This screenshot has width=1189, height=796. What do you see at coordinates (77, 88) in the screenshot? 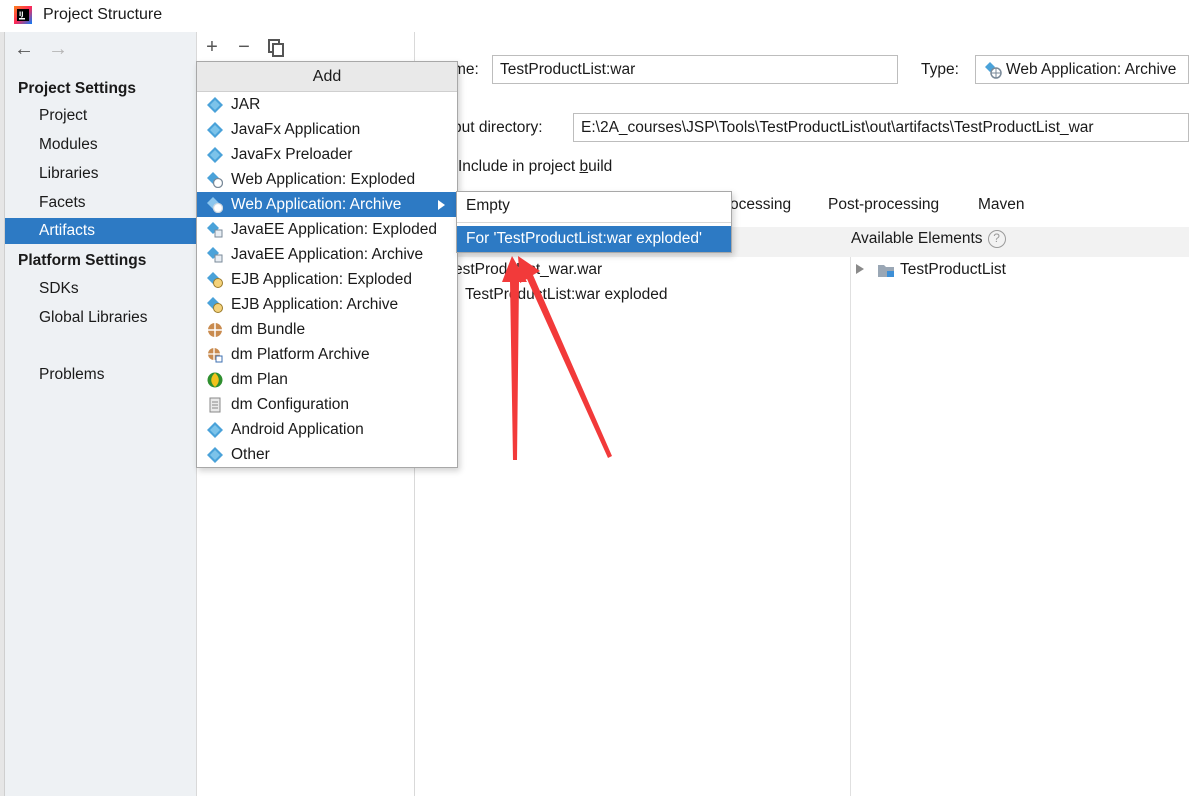
I see `project-settings-header: Project Settings` at bounding box center [77, 88].